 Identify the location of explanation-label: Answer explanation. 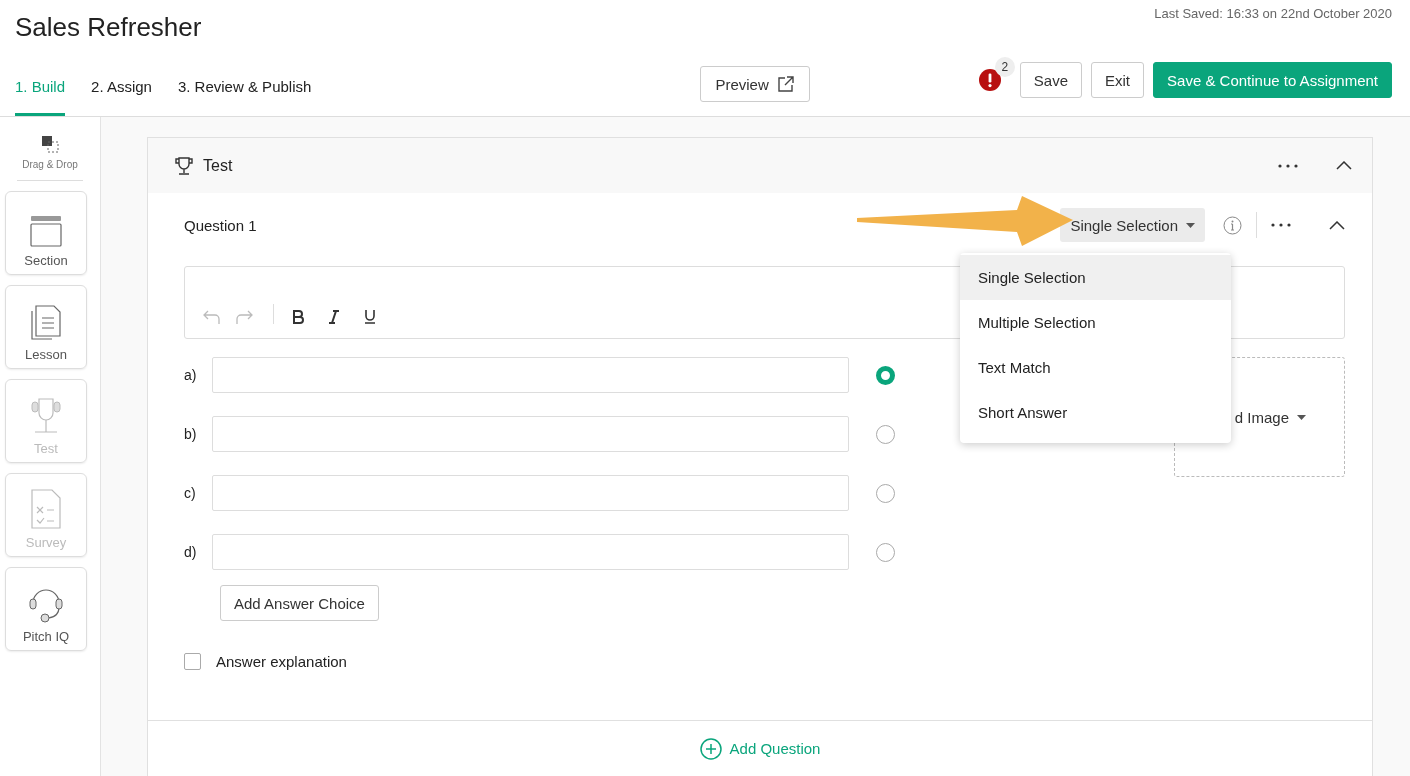
(281, 661).